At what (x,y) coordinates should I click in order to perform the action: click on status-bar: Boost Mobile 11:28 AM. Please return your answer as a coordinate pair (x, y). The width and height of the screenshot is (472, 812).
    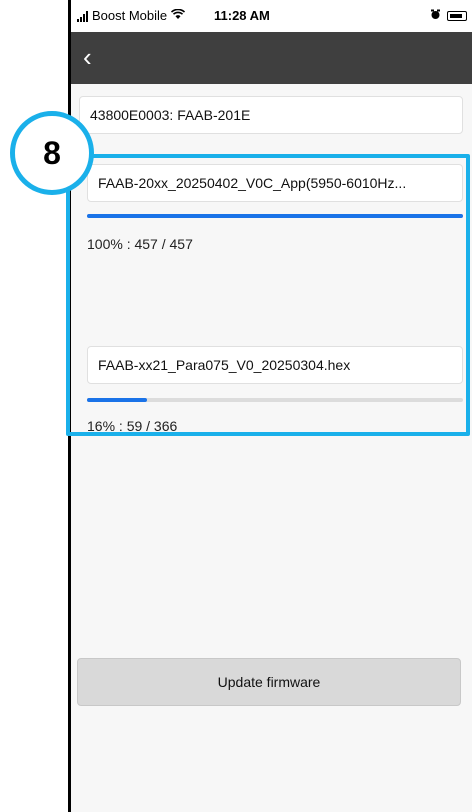
    Looking at the image, I should click on (271, 16).